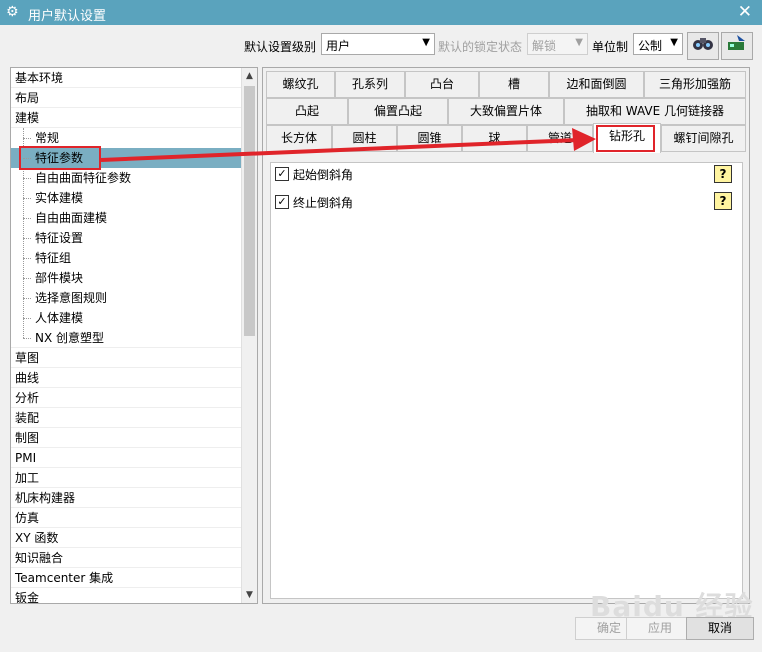 The height and width of the screenshot is (652, 762). I want to click on cancel-button: 取消, so click(720, 628).